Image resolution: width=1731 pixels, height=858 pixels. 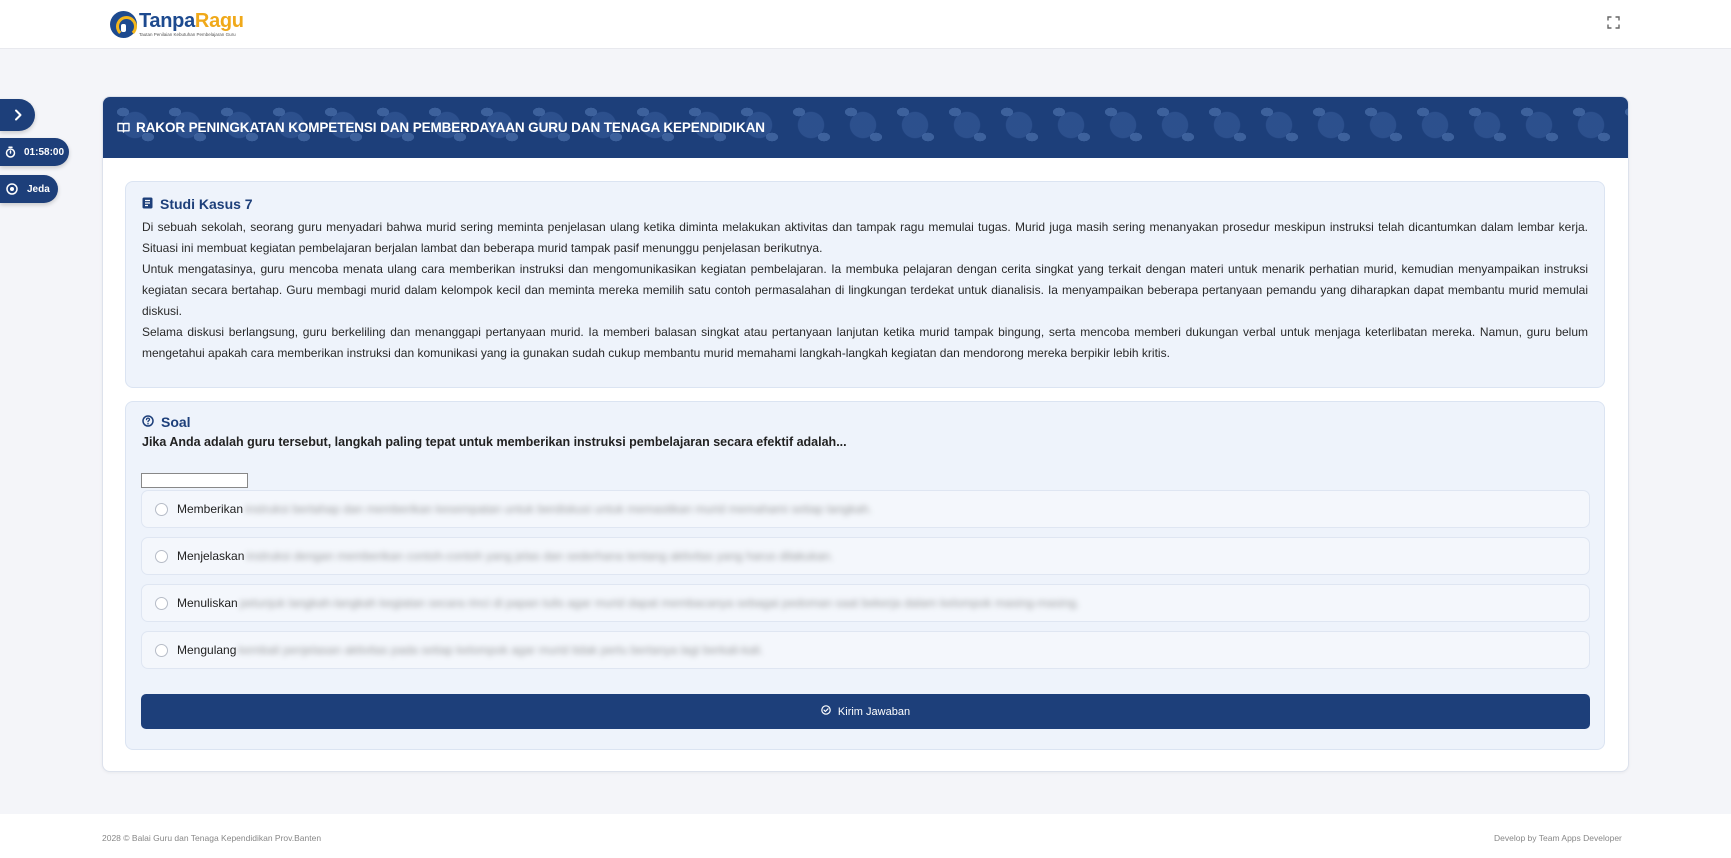 What do you see at coordinates (123, 127) in the screenshot?
I see `book-open-icon` at bounding box center [123, 127].